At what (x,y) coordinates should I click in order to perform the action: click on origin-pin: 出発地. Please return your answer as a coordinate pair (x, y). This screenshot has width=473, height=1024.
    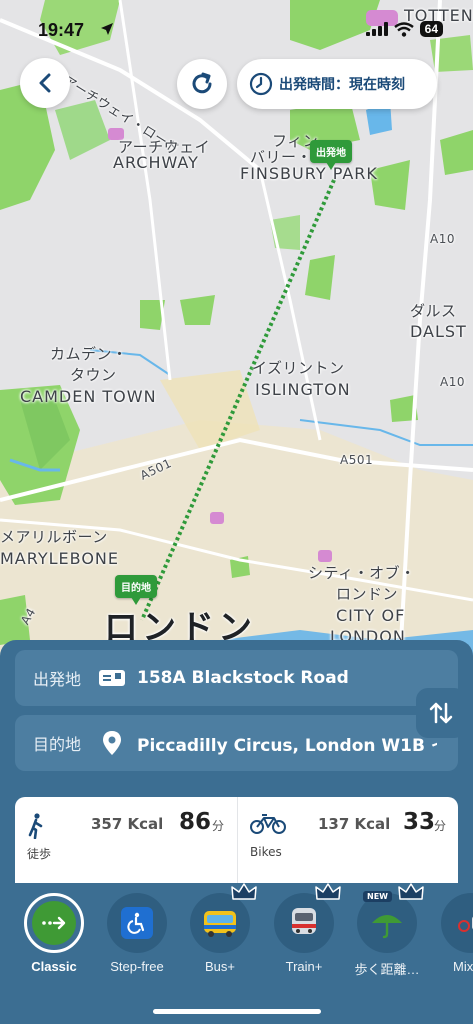
    Looking at the image, I should click on (331, 155).